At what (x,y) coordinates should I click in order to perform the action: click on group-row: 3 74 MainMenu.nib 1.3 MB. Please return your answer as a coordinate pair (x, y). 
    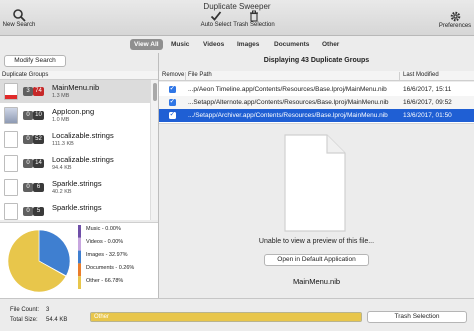
    Looking at the image, I should click on (75, 91).